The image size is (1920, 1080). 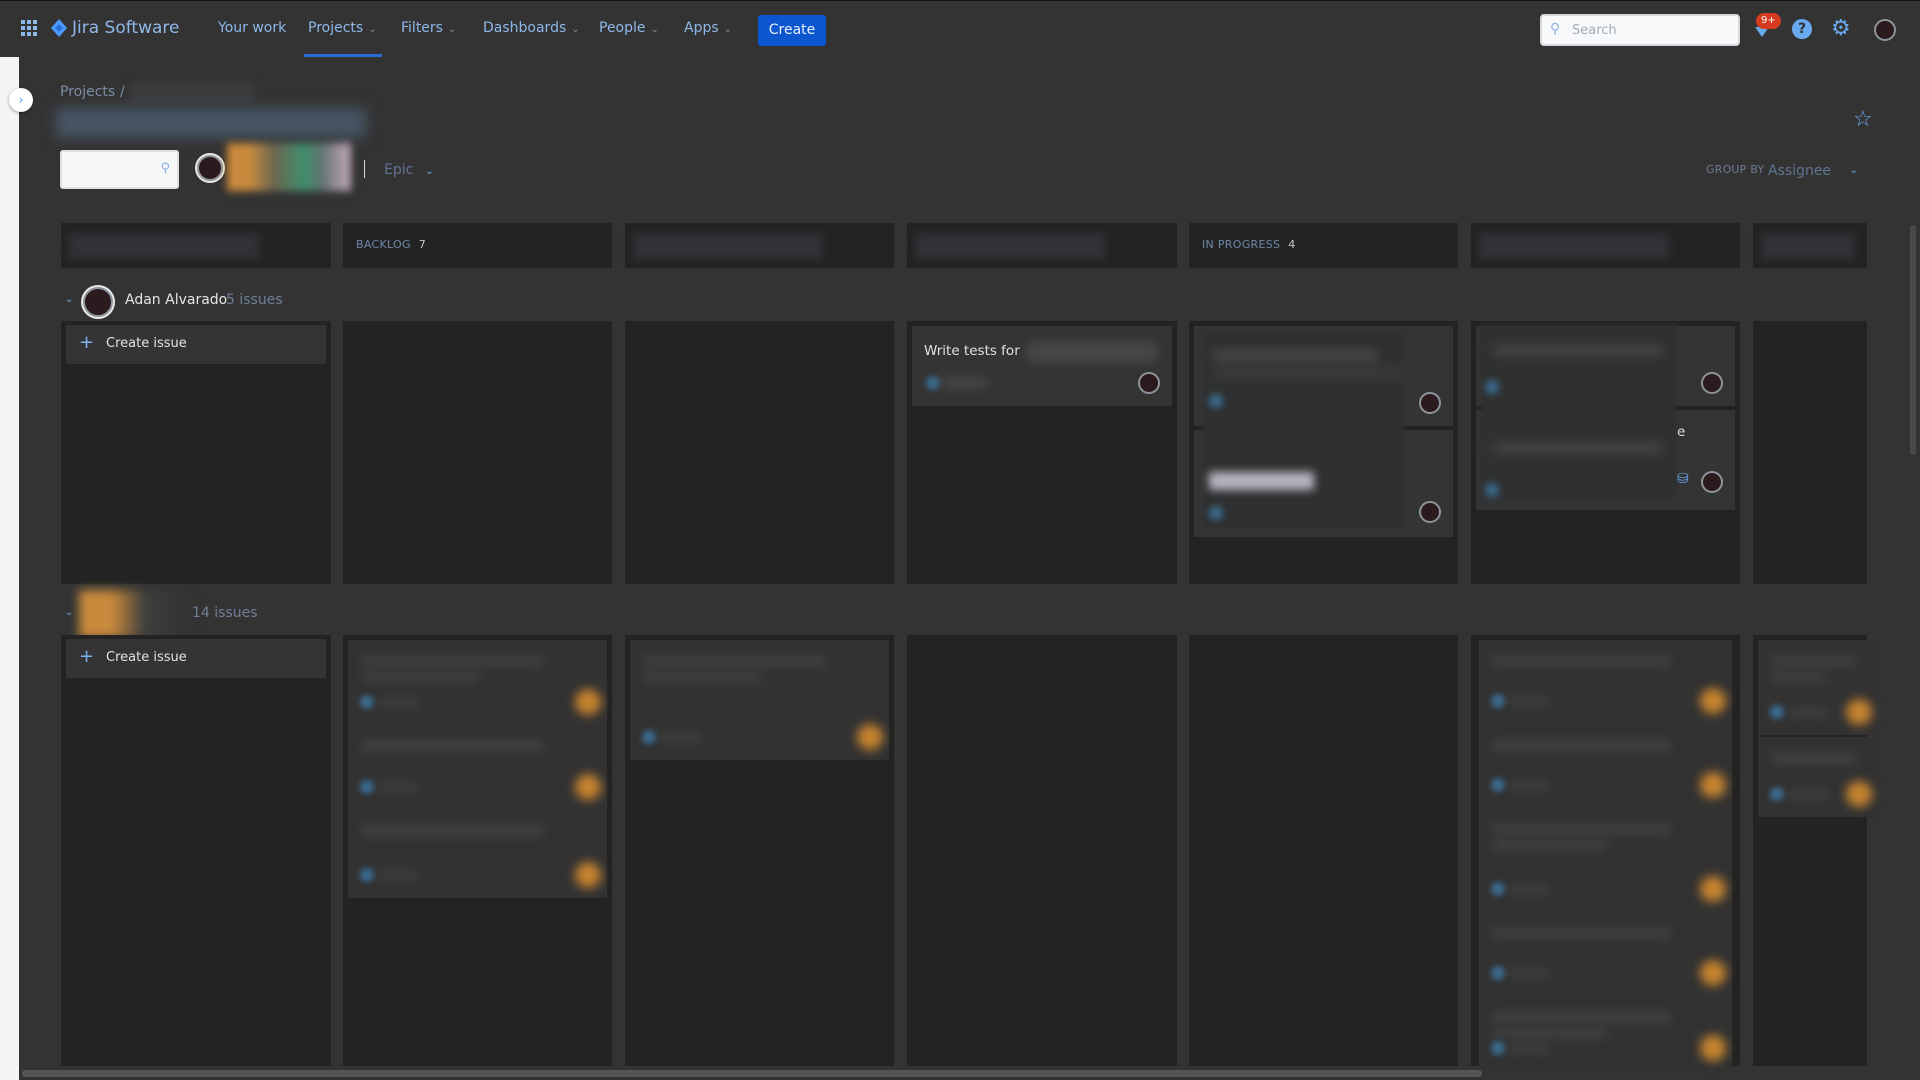 What do you see at coordinates (1241, 244) in the screenshot?
I see `column-title-text: IN PROGRESS` at bounding box center [1241, 244].